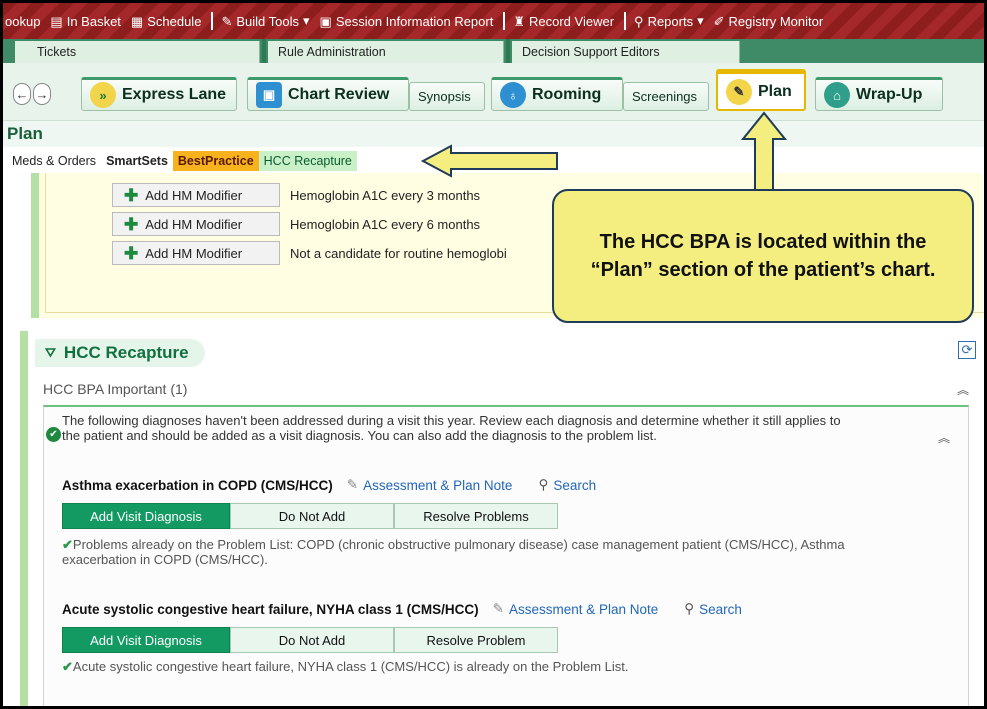 The width and height of the screenshot is (987, 709). Describe the element at coordinates (215, 161) in the screenshot. I see `link-bestpractice: BestPractice` at that location.